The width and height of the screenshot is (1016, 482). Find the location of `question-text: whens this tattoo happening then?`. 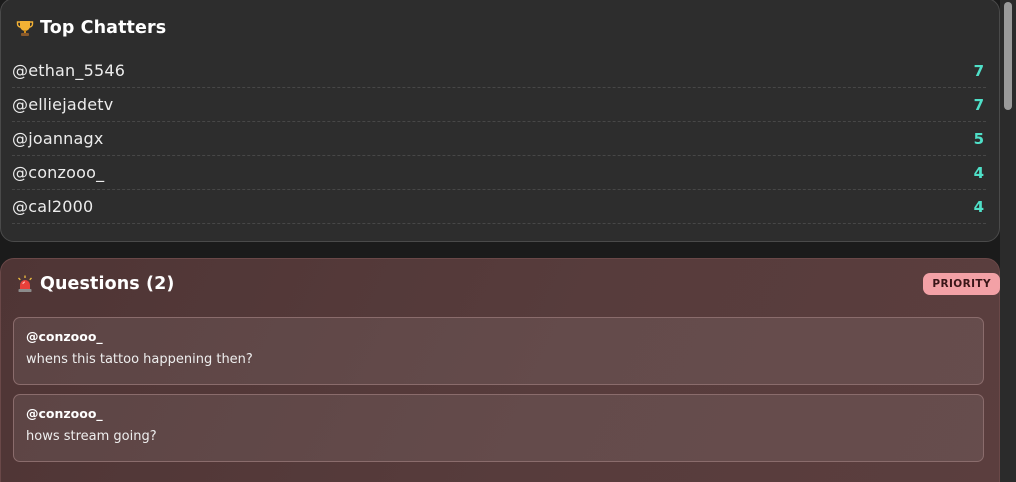

question-text: whens this tattoo happening then? is located at coordinates (139, 359).